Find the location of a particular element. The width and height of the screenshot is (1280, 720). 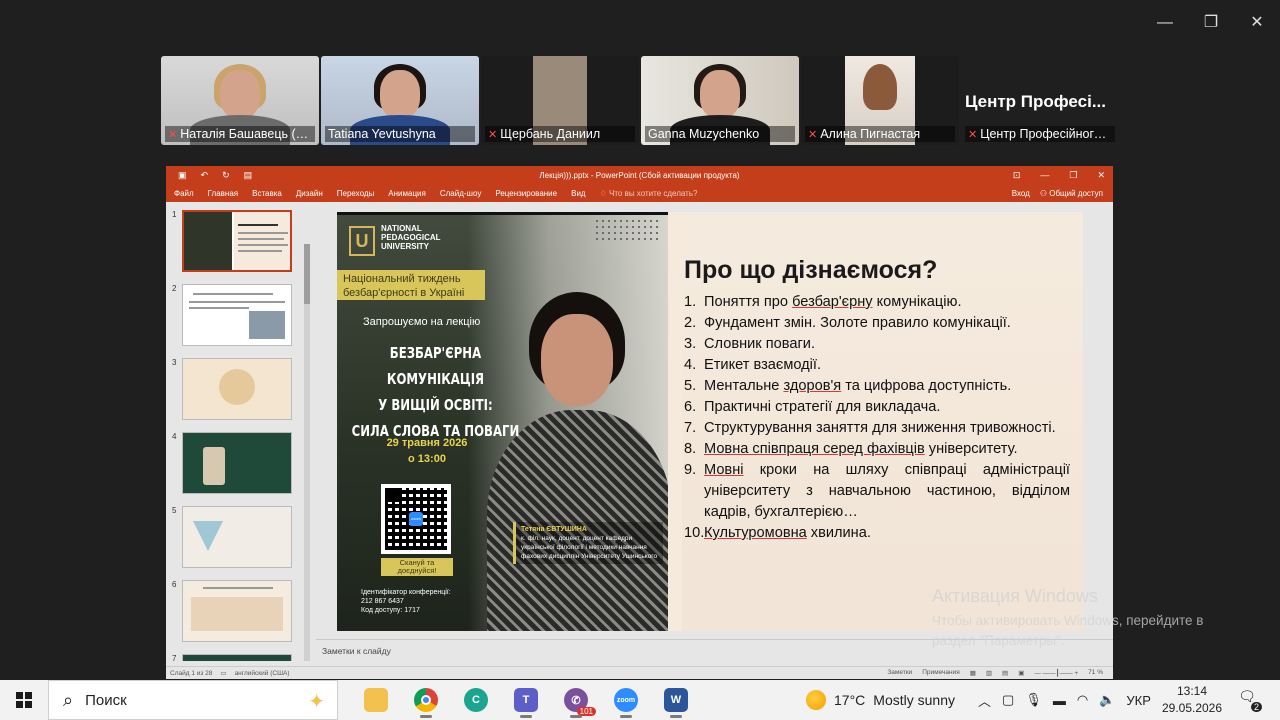

share-button: ⚇ Общий доступ is located at coordinates (1071, 193).